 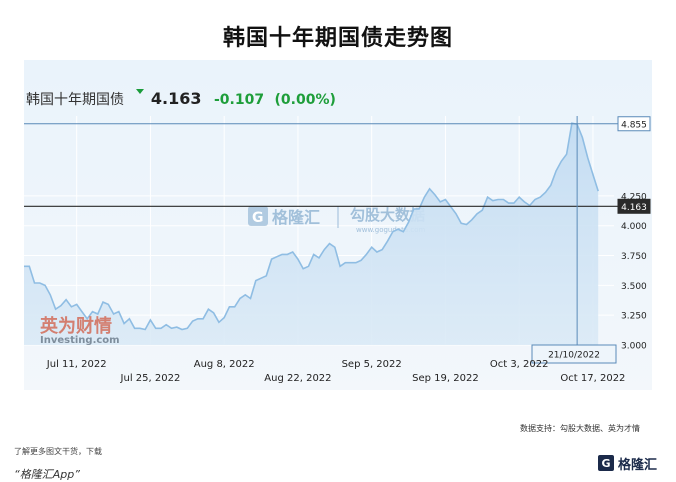 What do you see at coordinates (239, 100) in the screenshot?
I see `price-change: -0.107` at bounding box center [239, 100].